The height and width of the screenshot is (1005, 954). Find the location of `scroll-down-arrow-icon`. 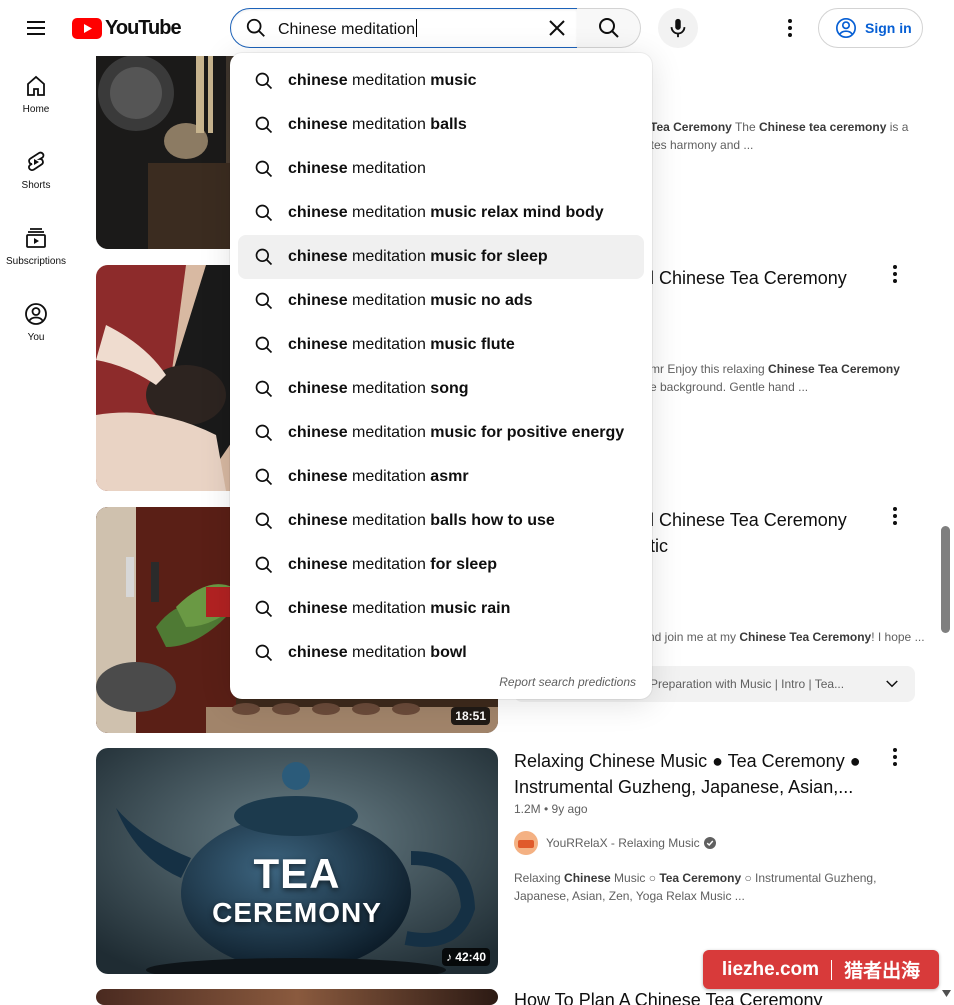

scroll-down-arrow-icon is located at coordinates (946, 993).